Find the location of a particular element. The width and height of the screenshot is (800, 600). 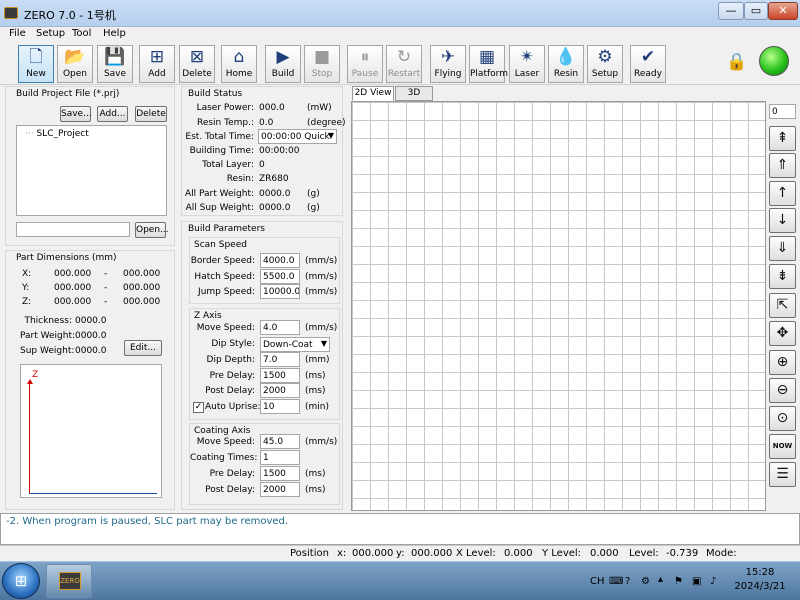

layer-field: 0 is located at coordinates (782, 111).